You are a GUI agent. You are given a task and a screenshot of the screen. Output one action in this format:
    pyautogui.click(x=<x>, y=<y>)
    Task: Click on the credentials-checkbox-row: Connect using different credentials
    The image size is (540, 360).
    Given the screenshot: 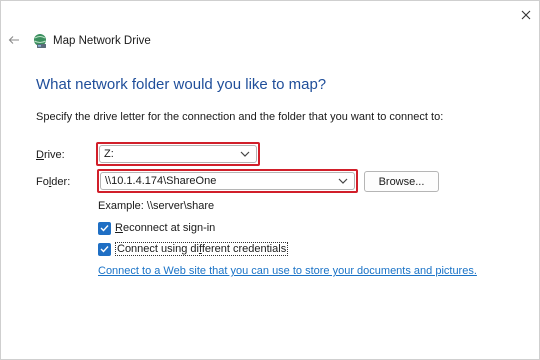 What is the action you would take?
    pyautogui.click(x=193, y=249)
    